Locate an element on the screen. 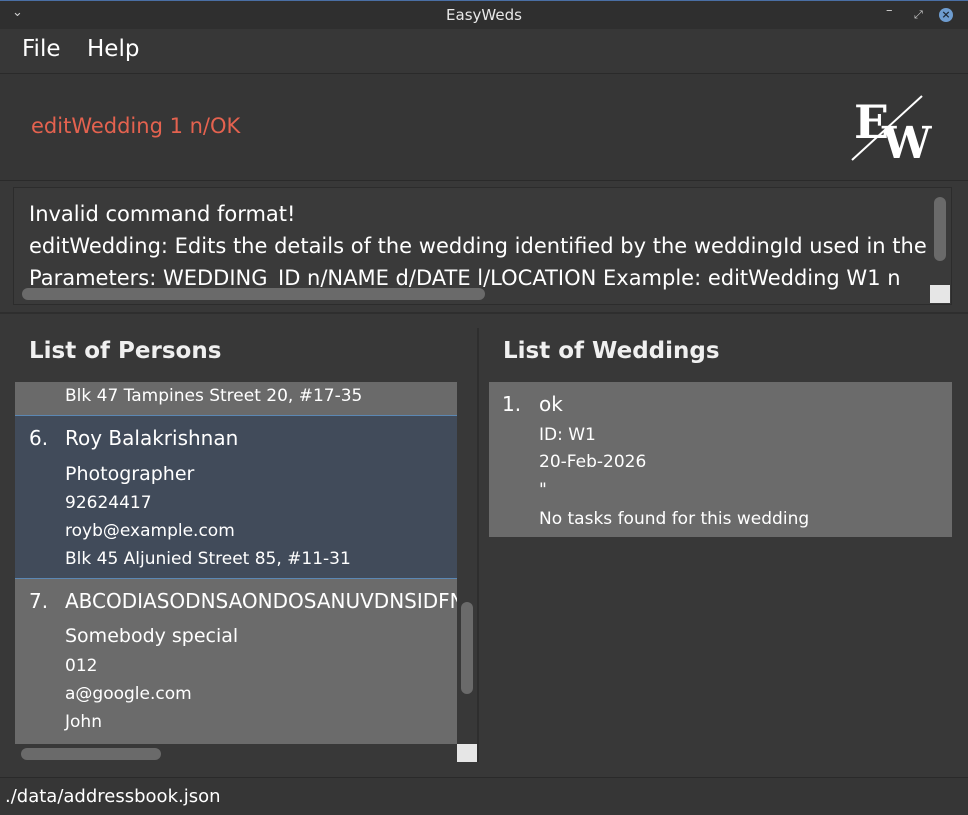 Image resolution: width=968 pixels, height=815 pixels. person-card: Blk 47 Tampines Street 20, #17-35 is located at coordinates (236, 398).